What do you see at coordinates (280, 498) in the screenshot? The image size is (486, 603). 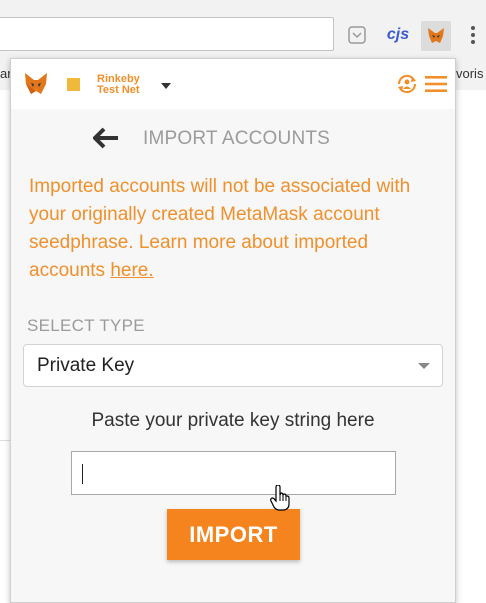 I see `hand-pointer-cursor-icon` at bounding box center [280, 498].